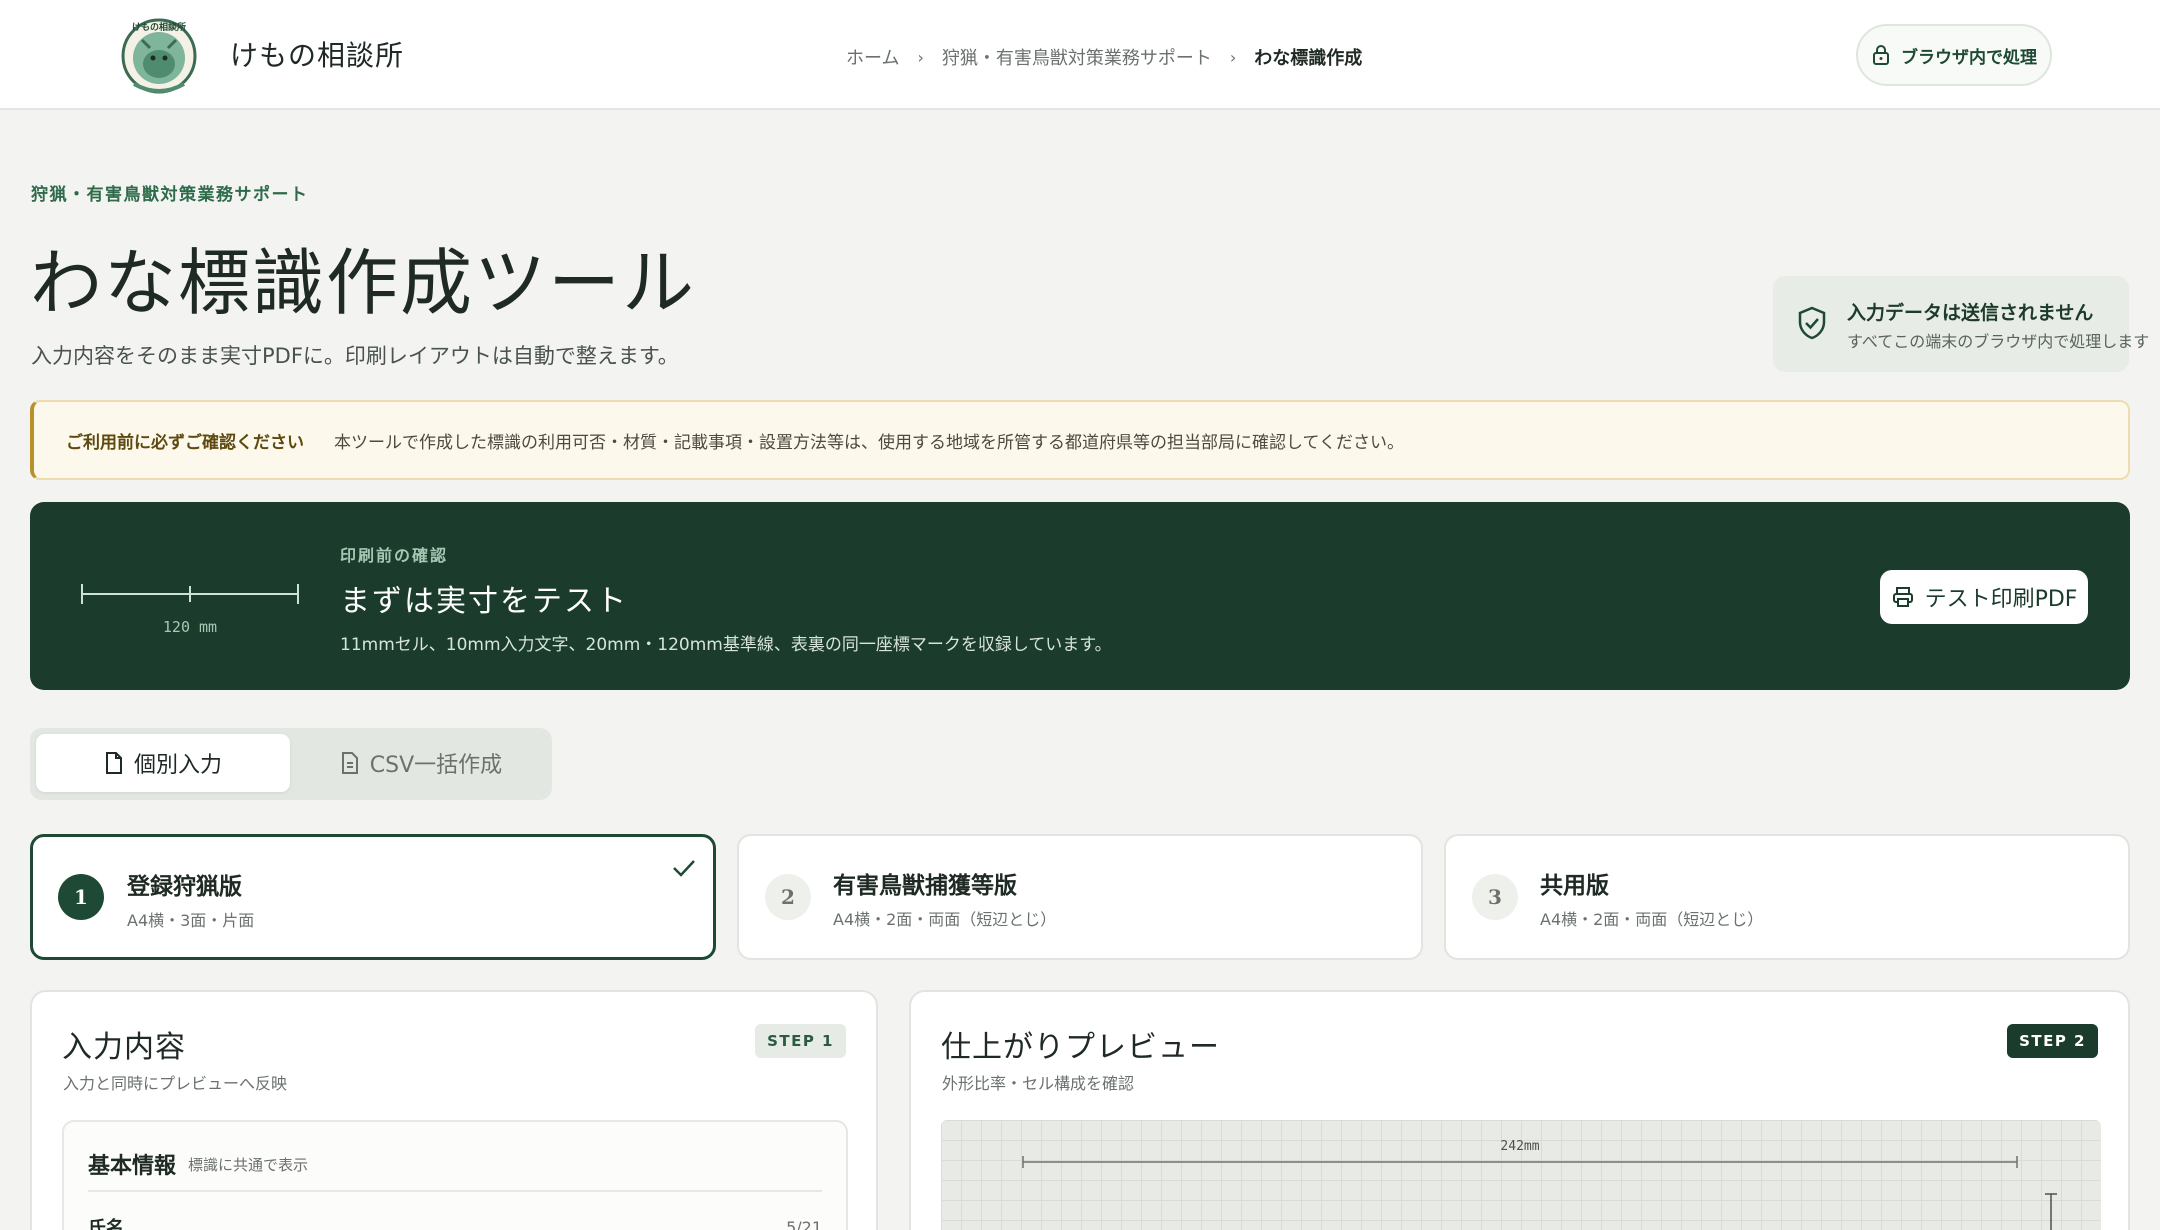  I want to click on svg-text: けもの相談所, so click(159, 27).